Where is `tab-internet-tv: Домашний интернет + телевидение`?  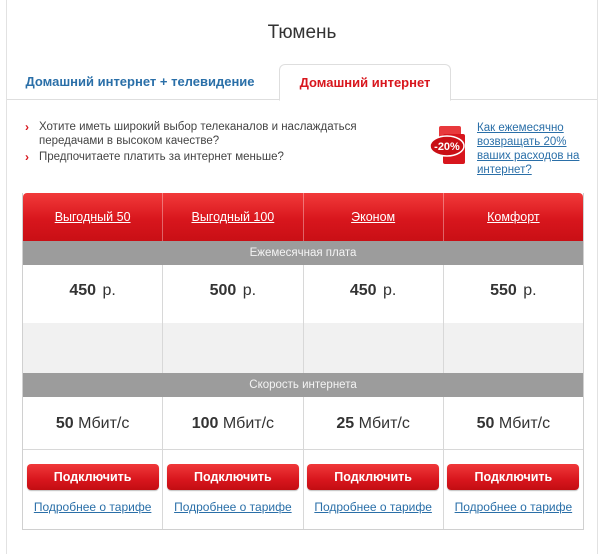 tab-internet-tv: Домашний интернет + телевидение is located at coordinates (140, 82).